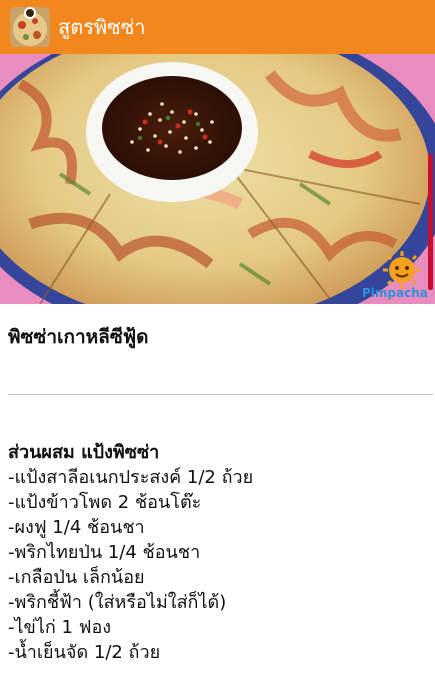 Image resolution: width=435 pixels, height=688 pixels. Describe the element at coordinates (117, 602) in the screenshot. I see `ingredient-item: -พริกชี้ฟ้า (ใส่หรือไม่ใส่ก็ได้)` at that location.